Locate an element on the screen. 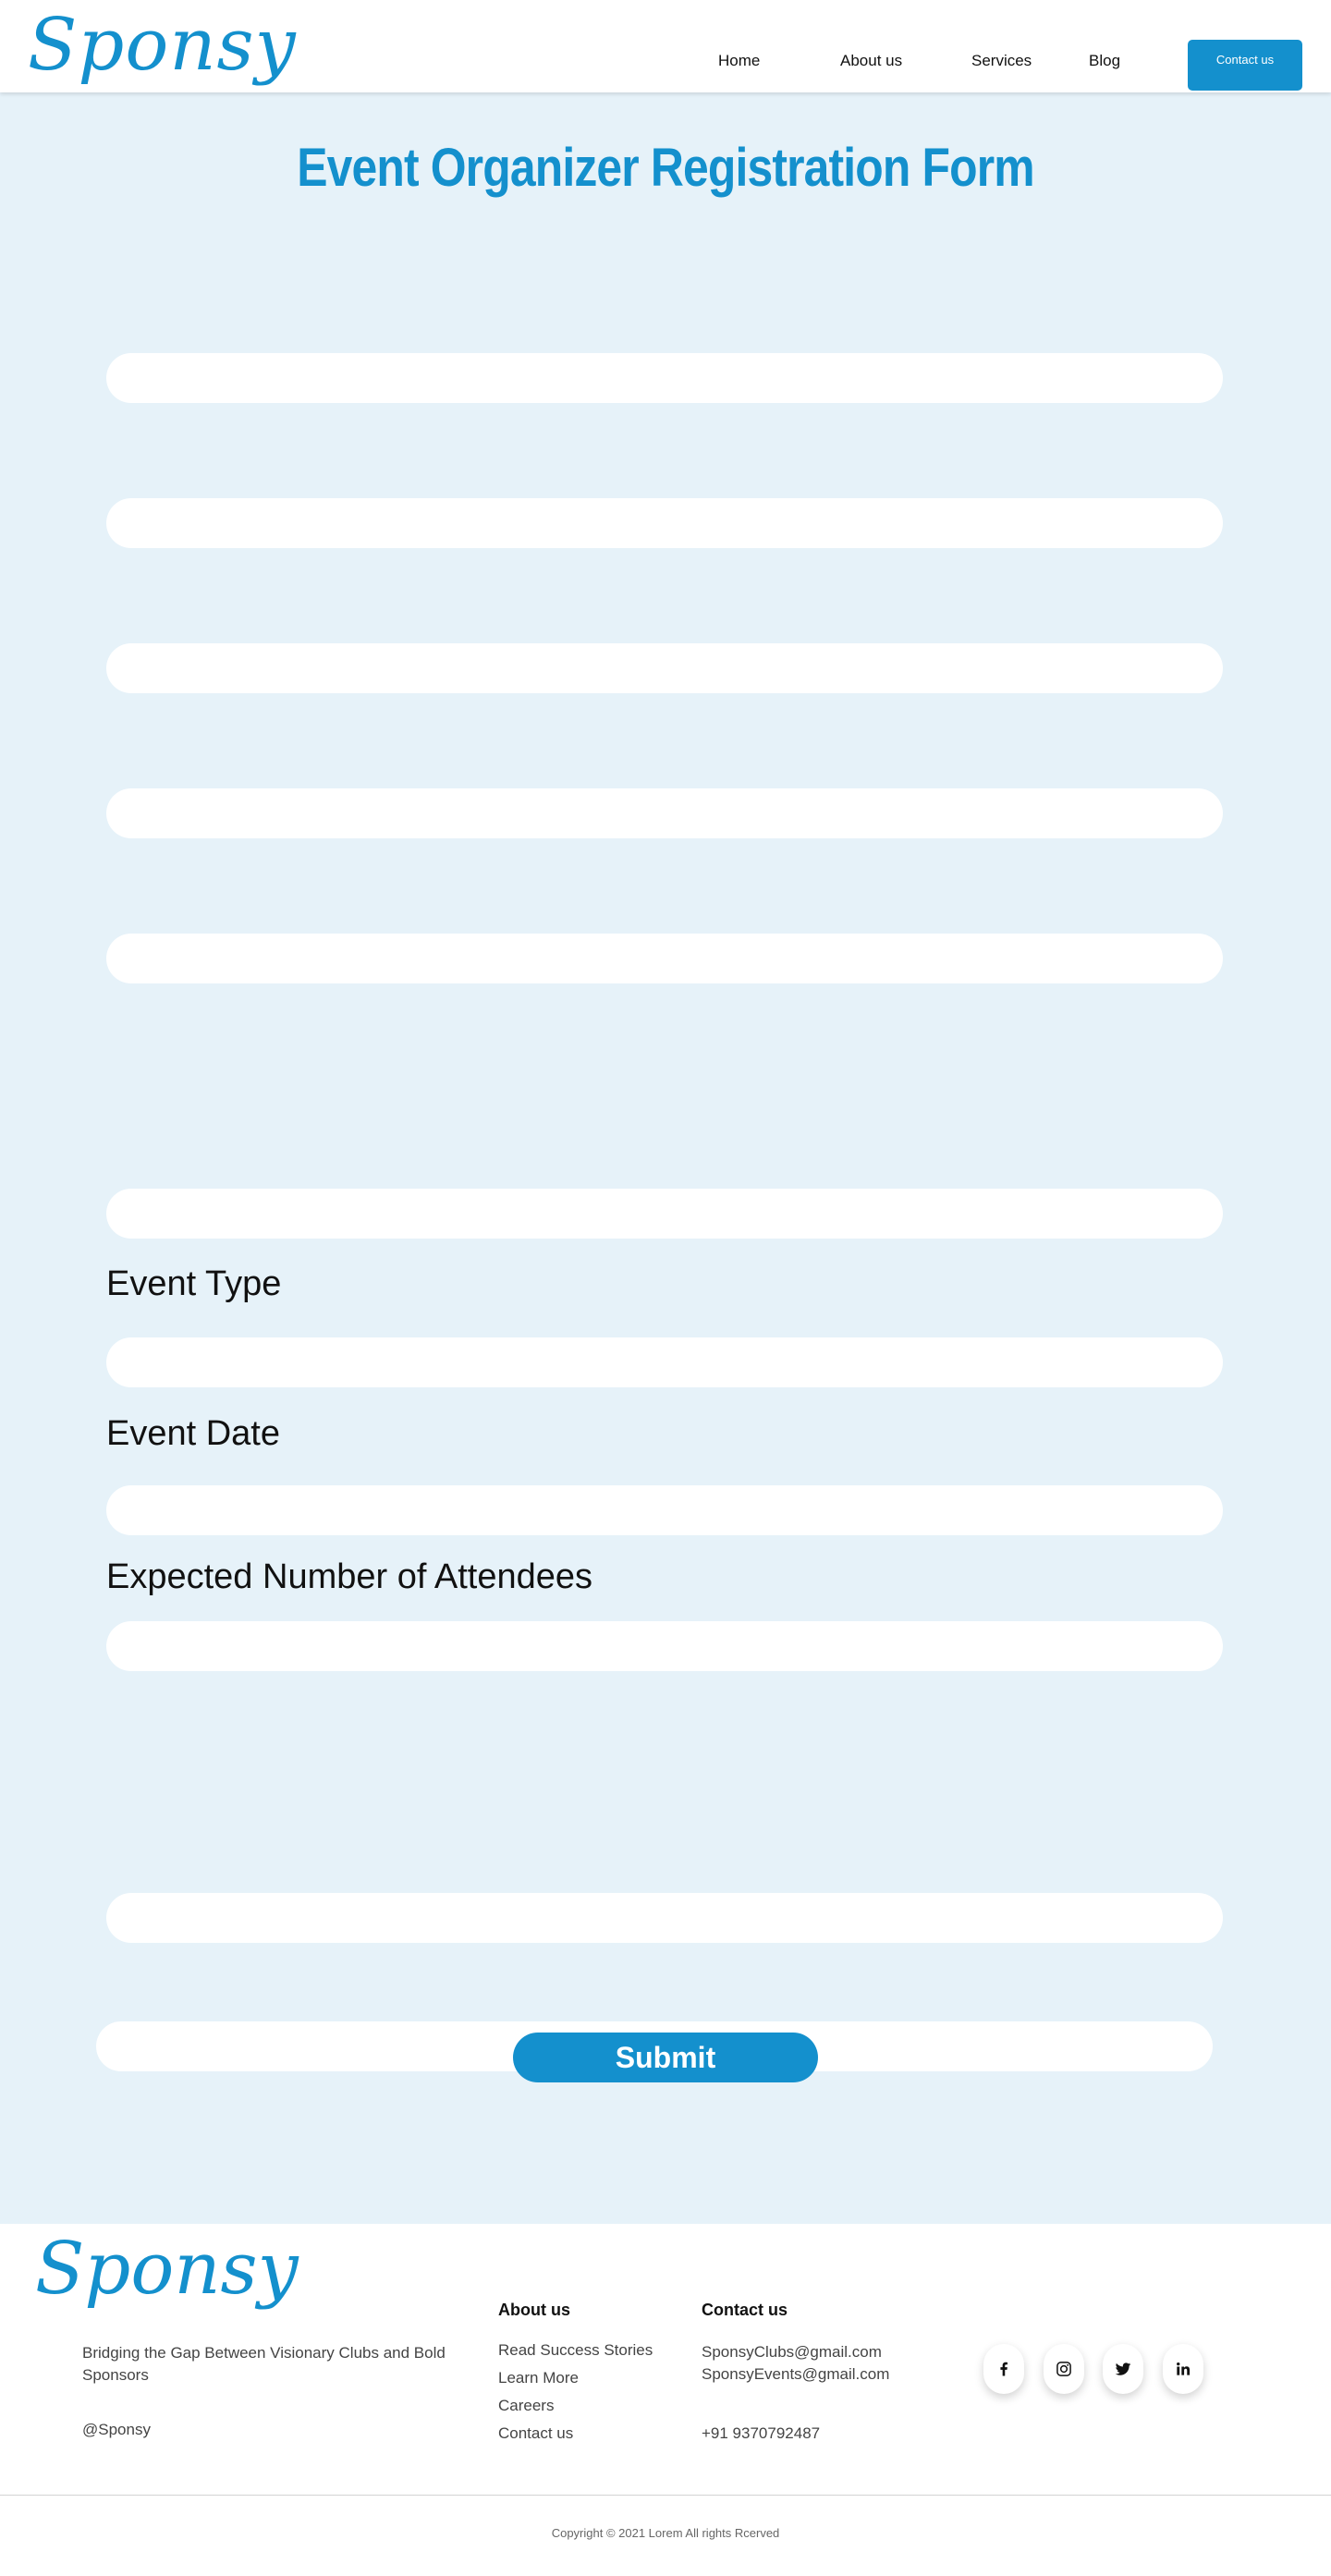  footer-divider is located at coordinates (665, 2495).